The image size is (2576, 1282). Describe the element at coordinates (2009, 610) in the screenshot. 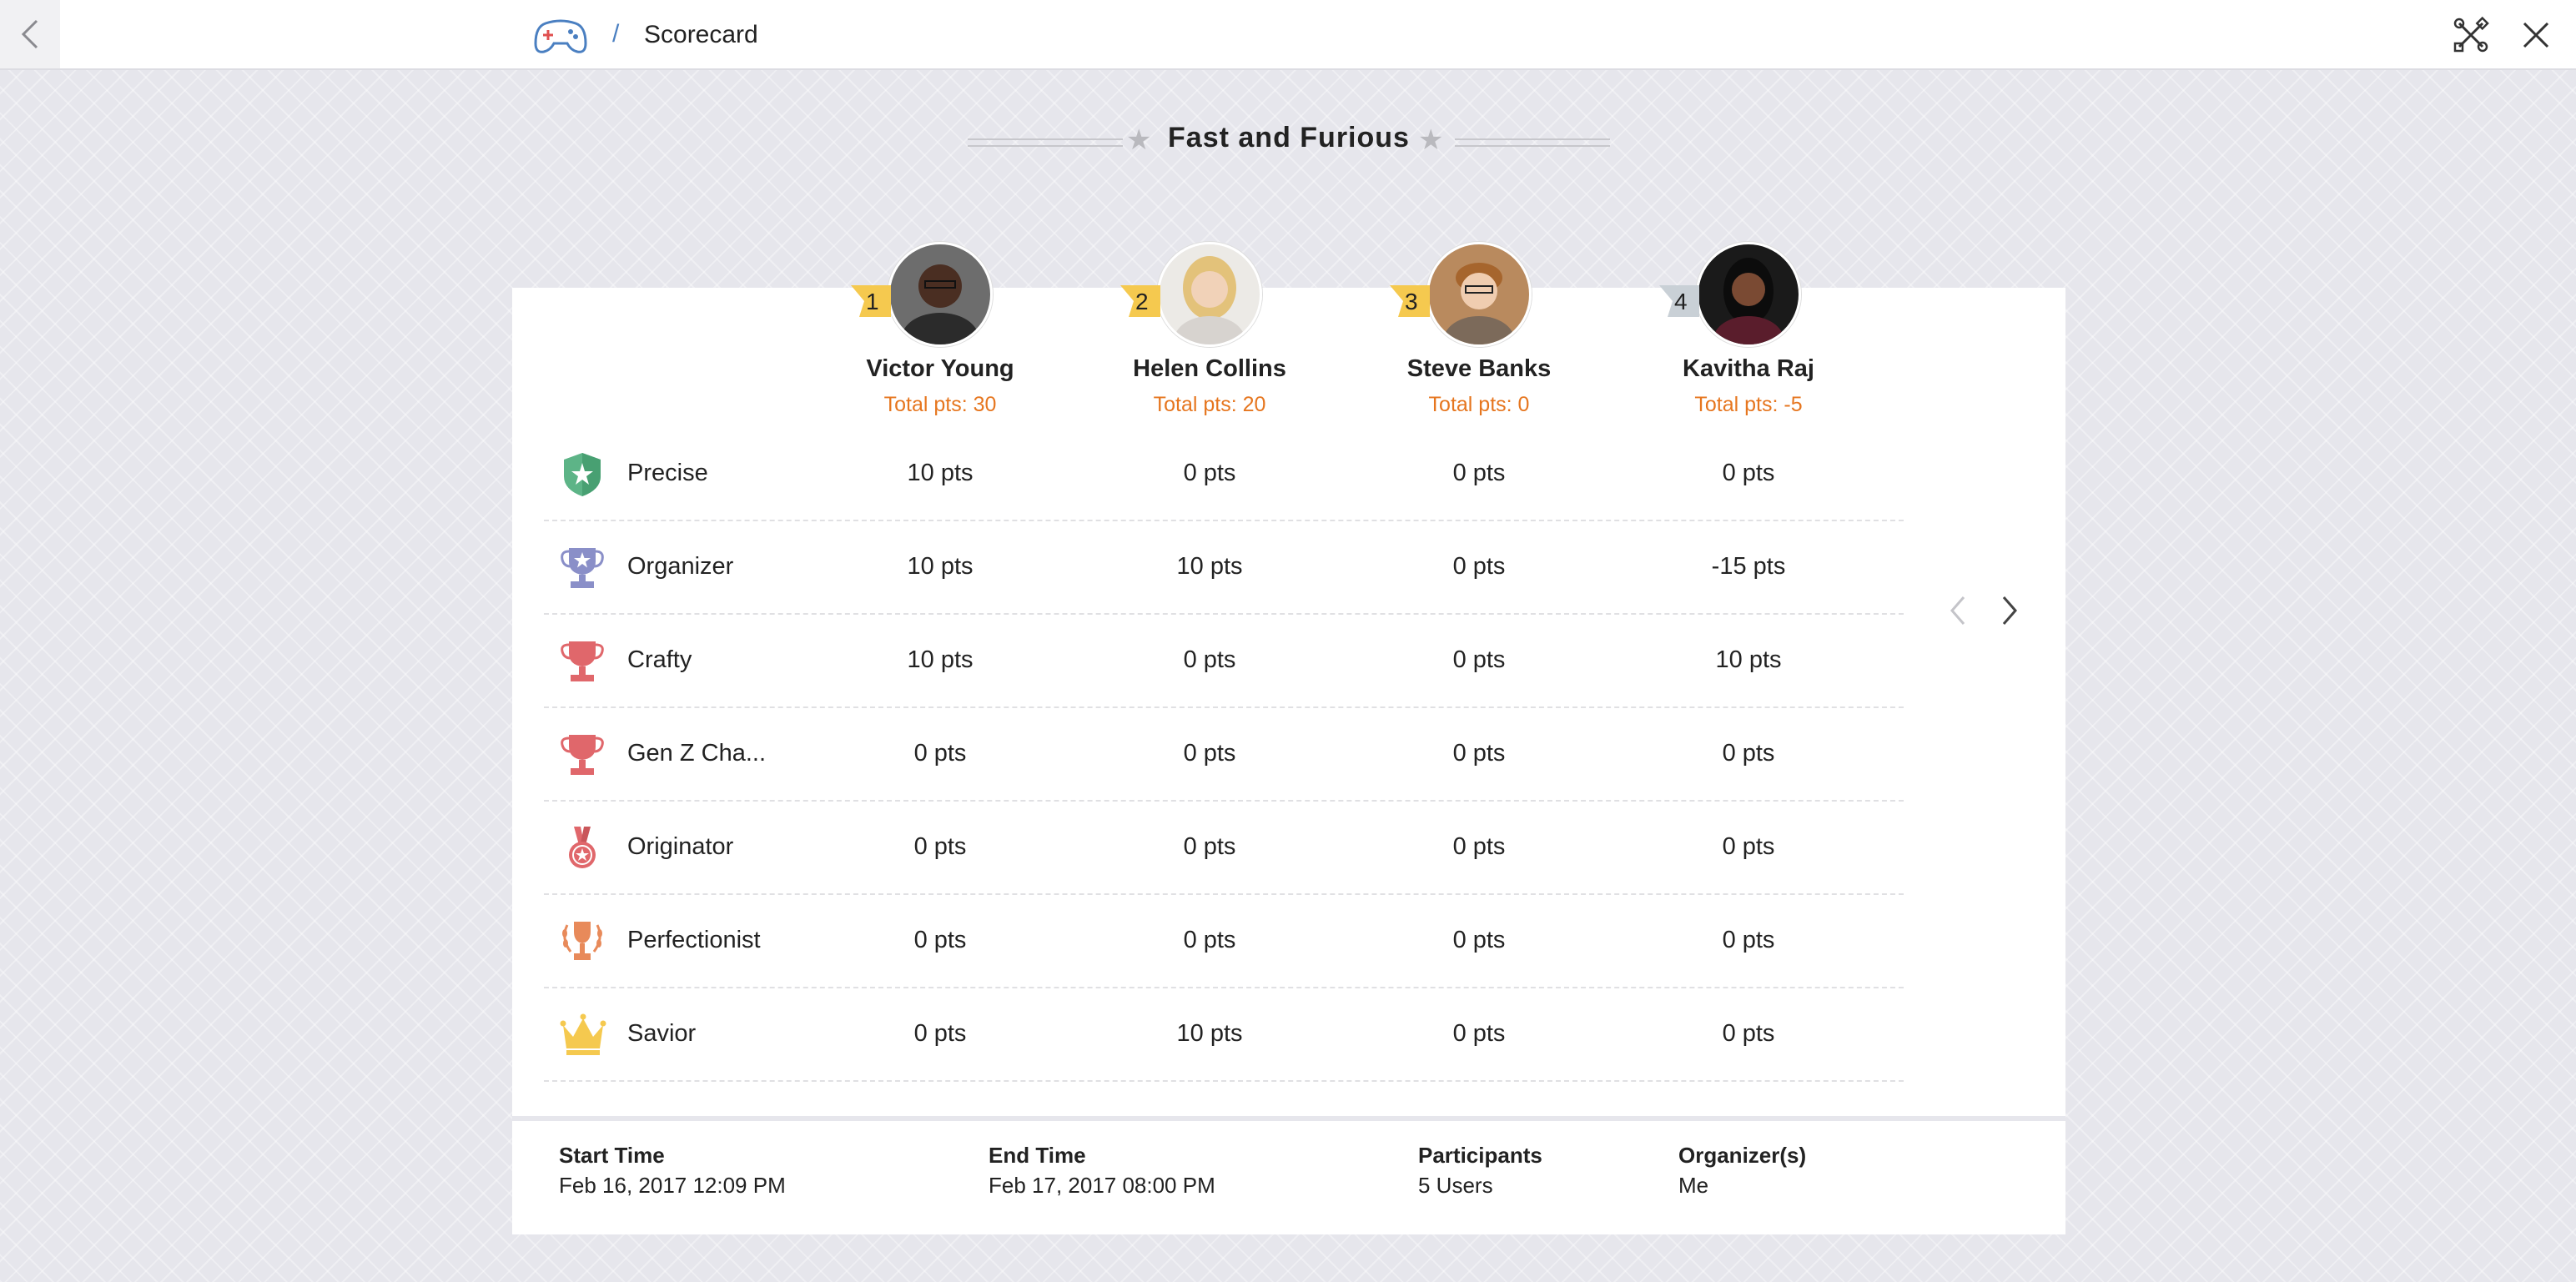

I see `chevron-right-icon` at that location.